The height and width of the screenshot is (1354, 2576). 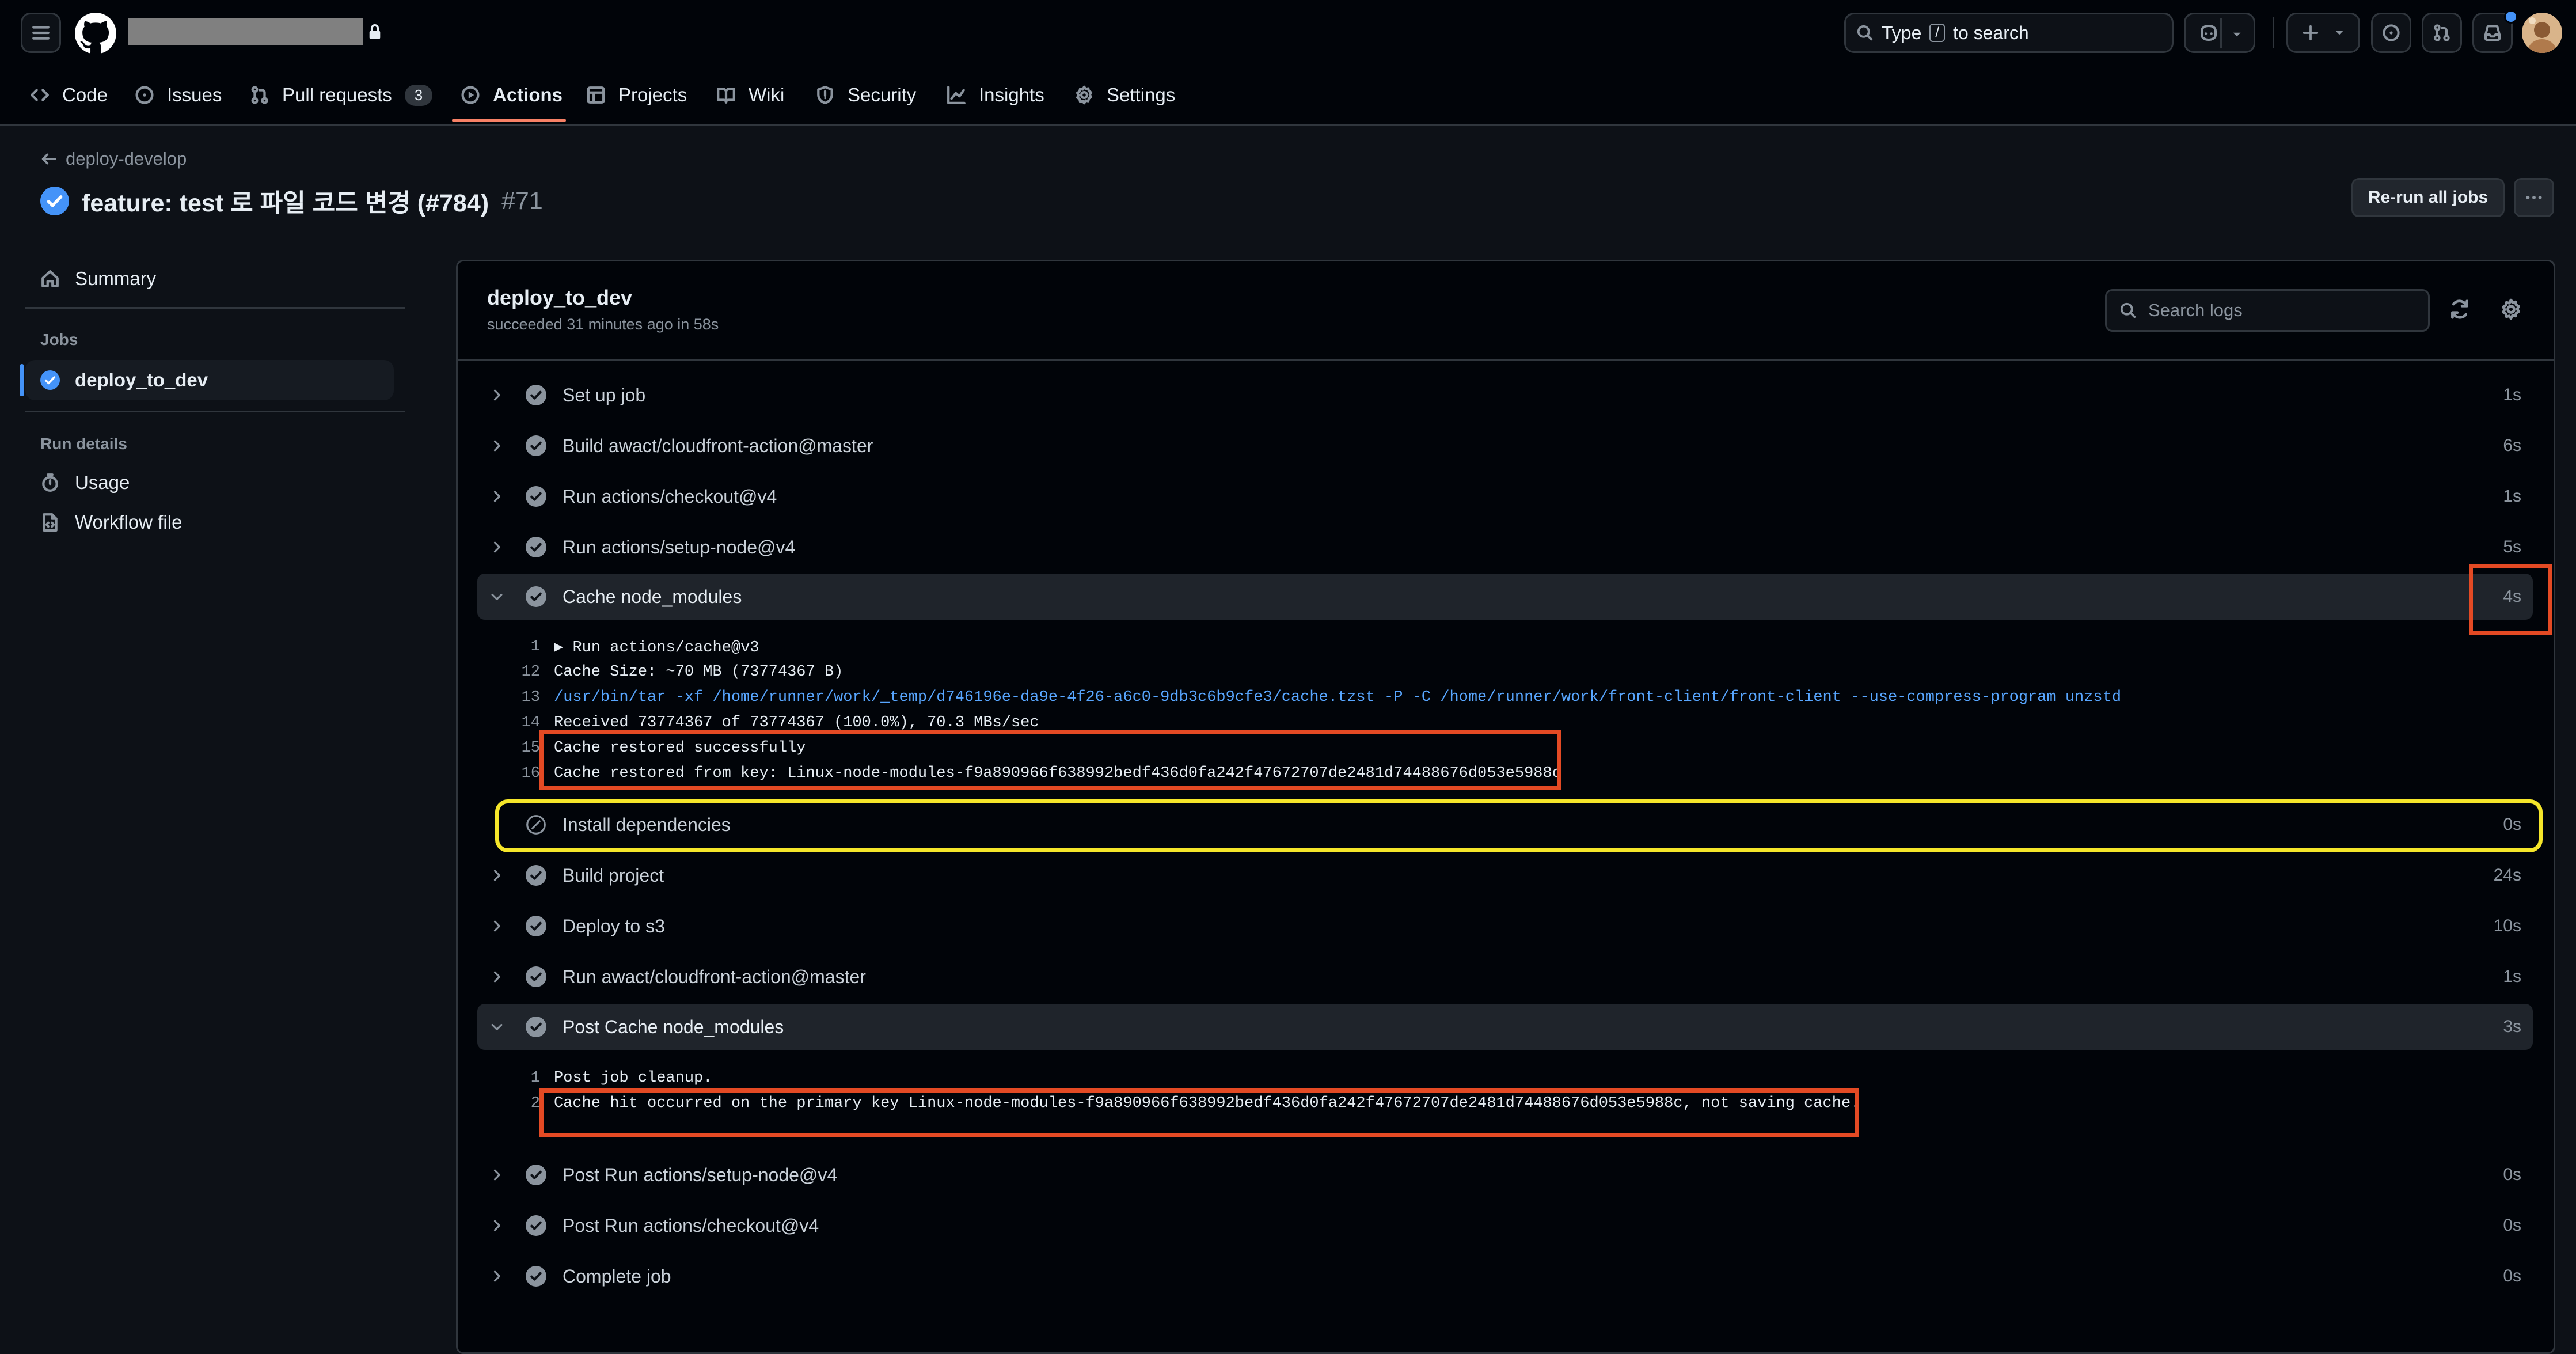 What do you see at coordinates (2534, 197) in the screenshot?
I see `more-options-button` at bounding box center [2534, 197].